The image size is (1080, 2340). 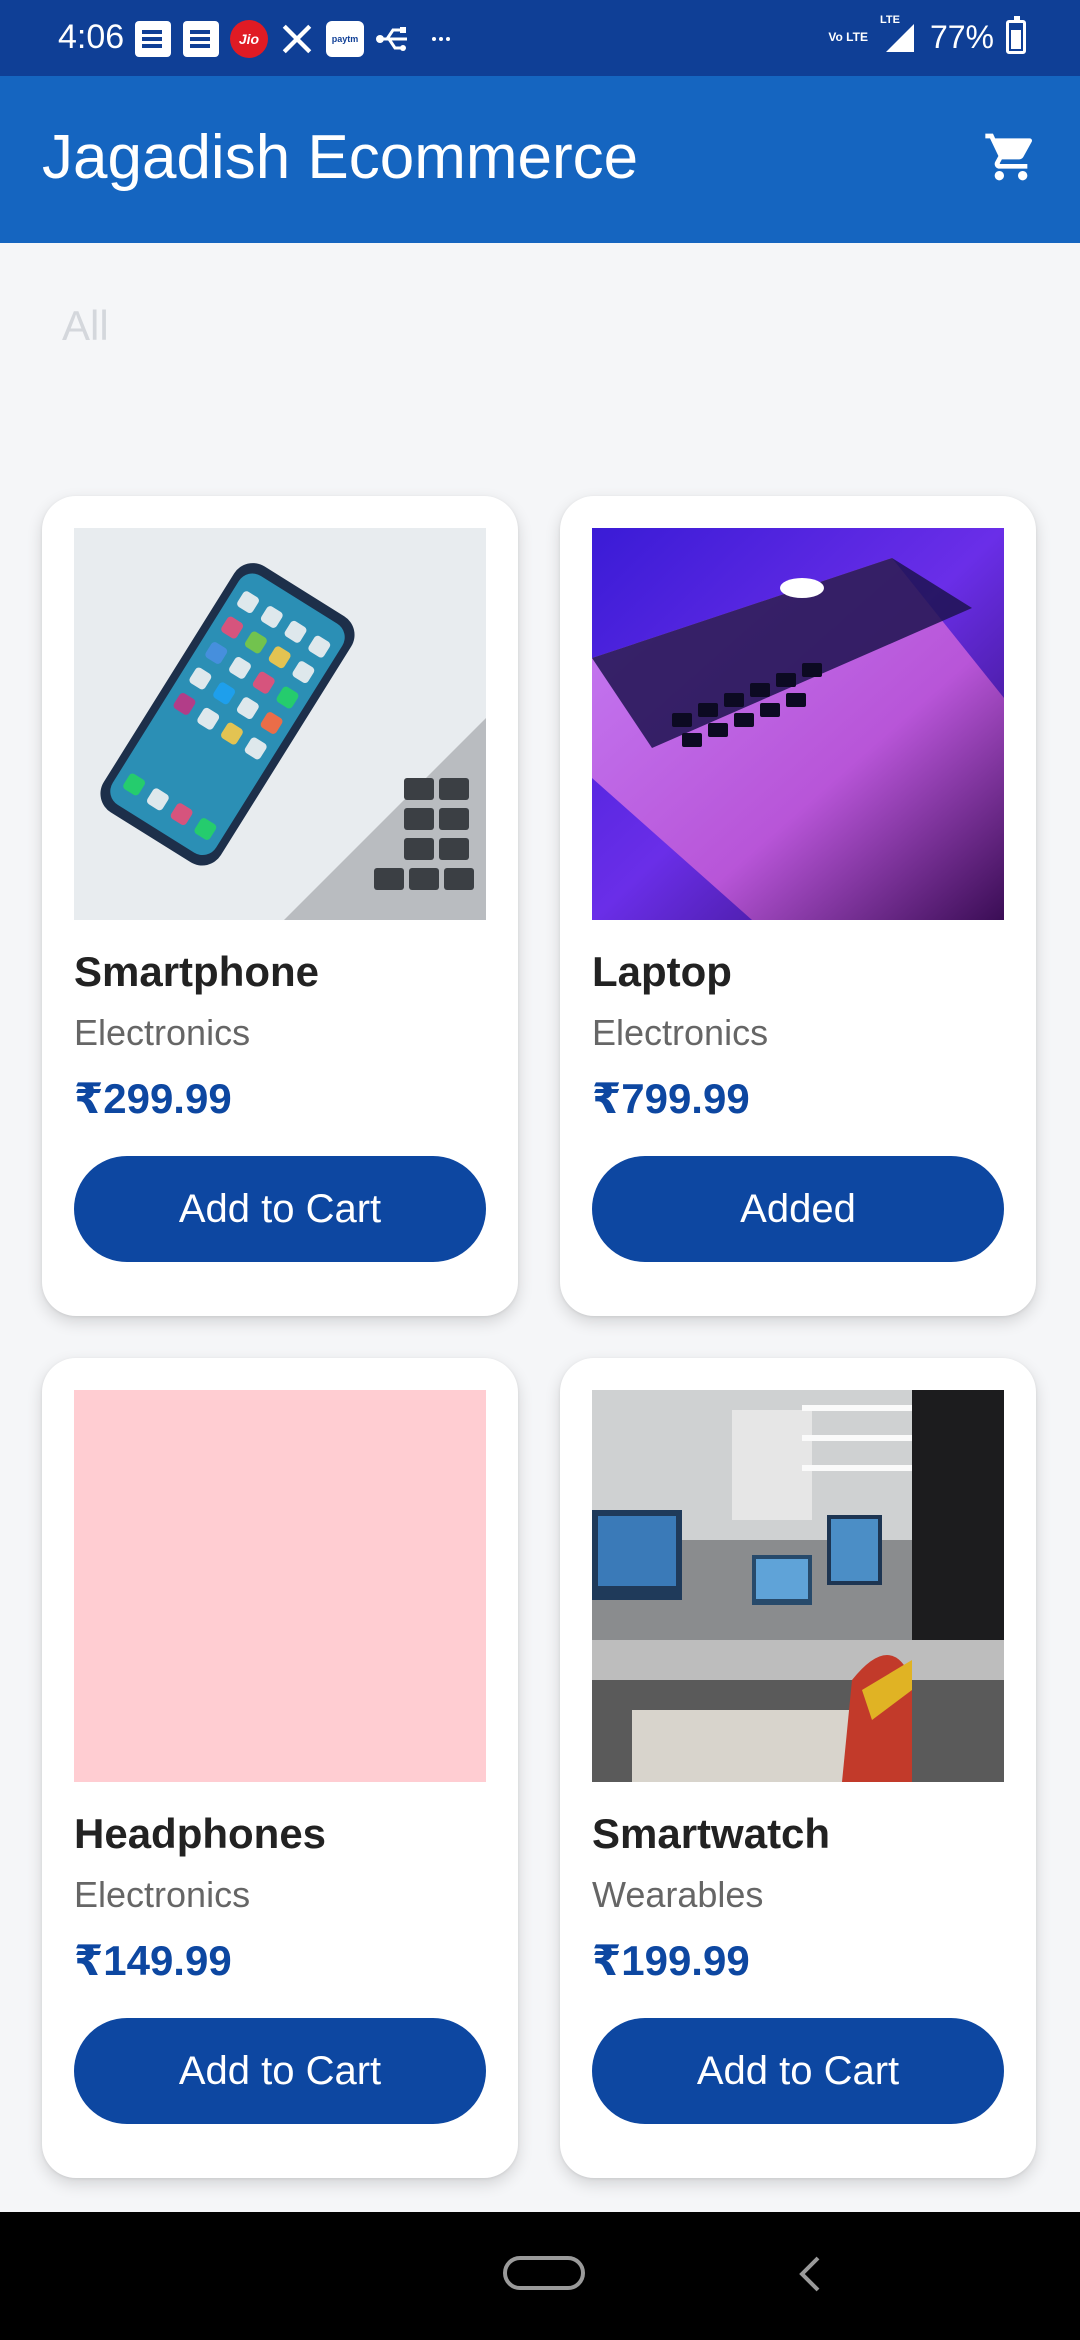 I want to click on product-image-laptop, so click(x=798, y=724).